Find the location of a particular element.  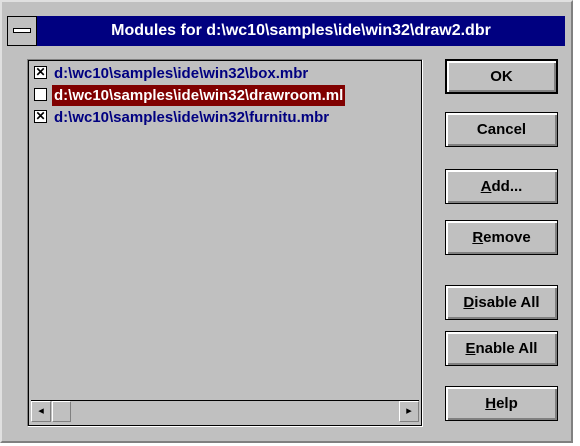

help-label: elp is located at coordinates (507, 403).